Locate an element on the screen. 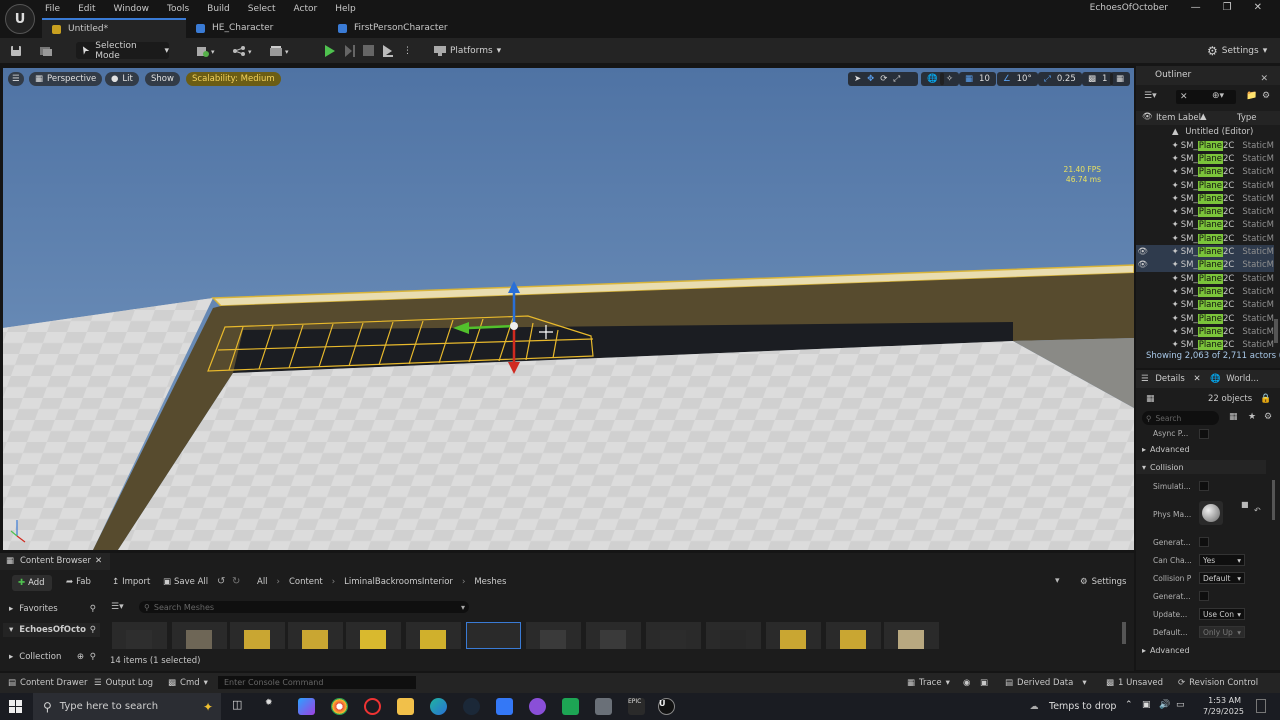 Image resolution: width=1280 pixels, height=720 pixels. breadcrumb-liminal: LiminalBackroomsInterior is located at coordinates (398, 582).